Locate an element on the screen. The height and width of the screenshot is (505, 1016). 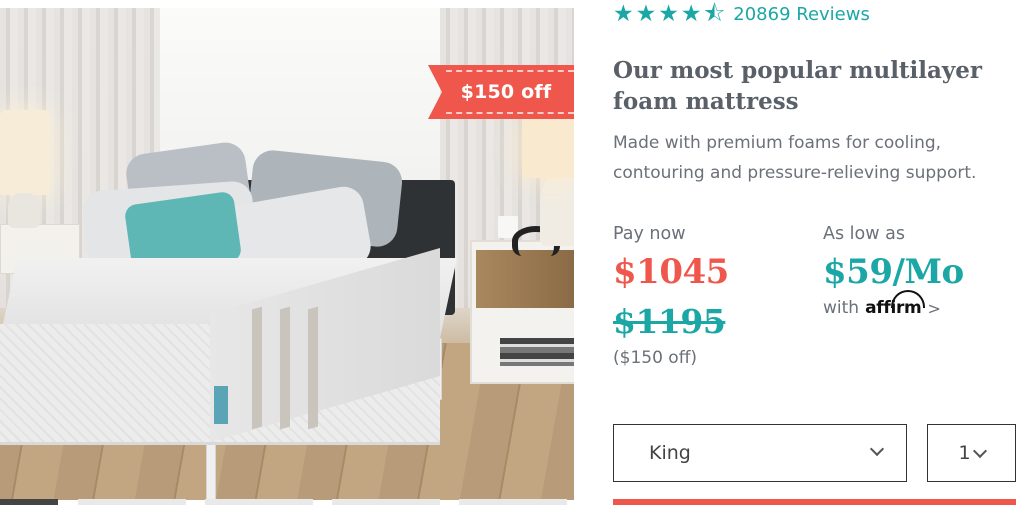
affirm-arc-icon is located at coordinates (908, 299).